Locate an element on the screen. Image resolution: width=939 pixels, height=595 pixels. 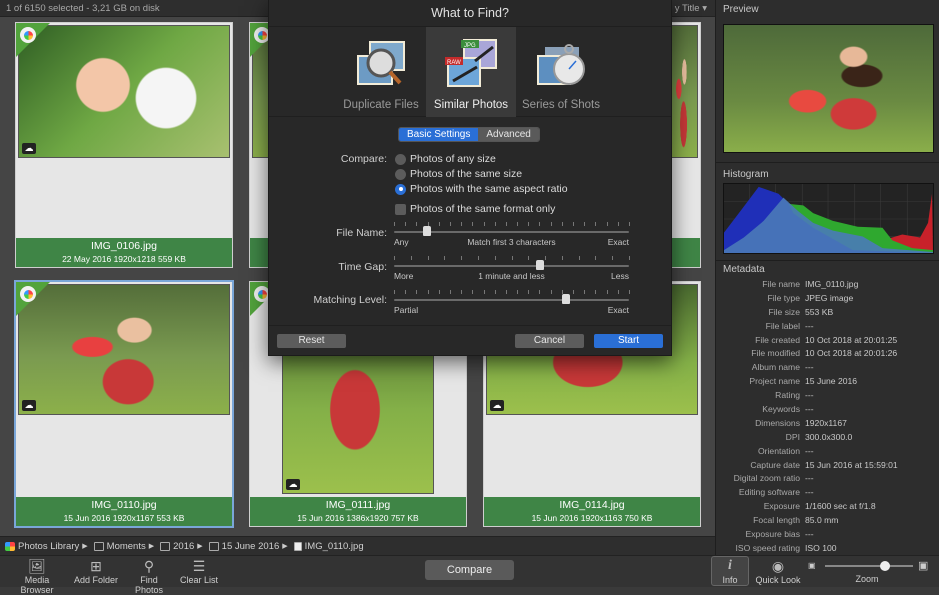
histogram-title: Histogram is located at coordinates (746, 174).